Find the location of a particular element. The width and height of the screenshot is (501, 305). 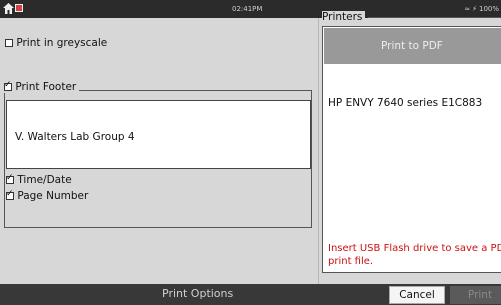

printer-item-hp-envy: HP ENVY 7640 series E1C883 is located at coordinates (405, 103).